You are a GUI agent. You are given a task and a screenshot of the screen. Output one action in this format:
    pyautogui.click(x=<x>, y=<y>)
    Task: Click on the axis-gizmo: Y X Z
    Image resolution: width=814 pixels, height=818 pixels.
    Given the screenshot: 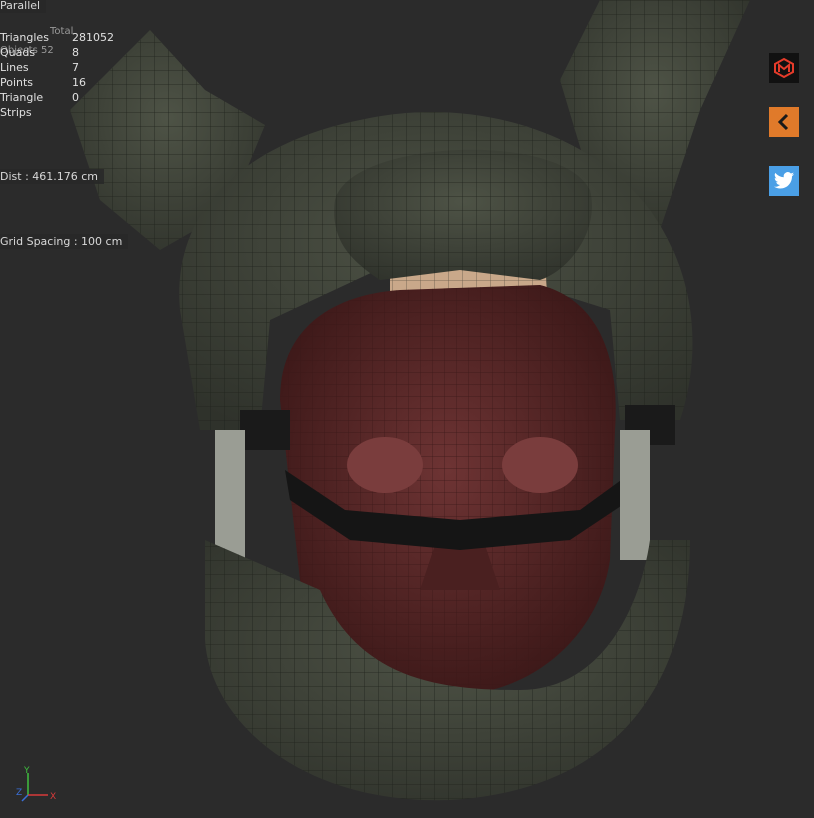 What is the action you would take?
    pyautogui.click(x=36, y=784)
    